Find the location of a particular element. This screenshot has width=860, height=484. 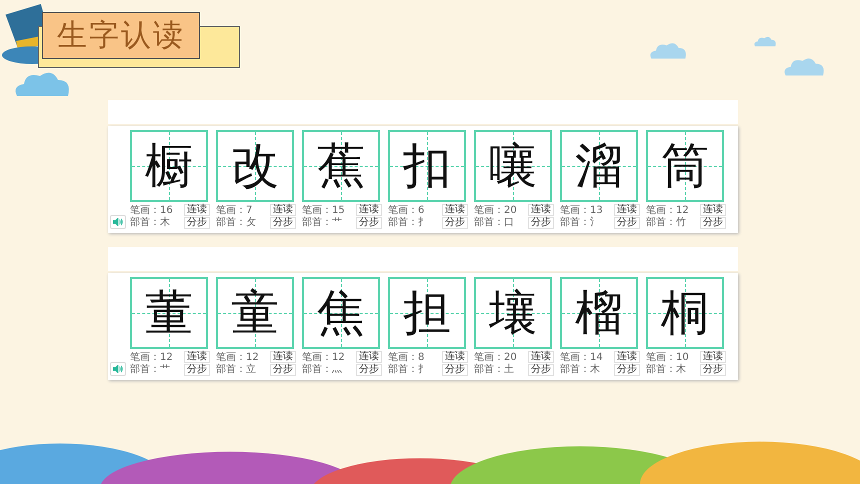

stroke-count: 笔画：10 is located at coordinates (667, 358).